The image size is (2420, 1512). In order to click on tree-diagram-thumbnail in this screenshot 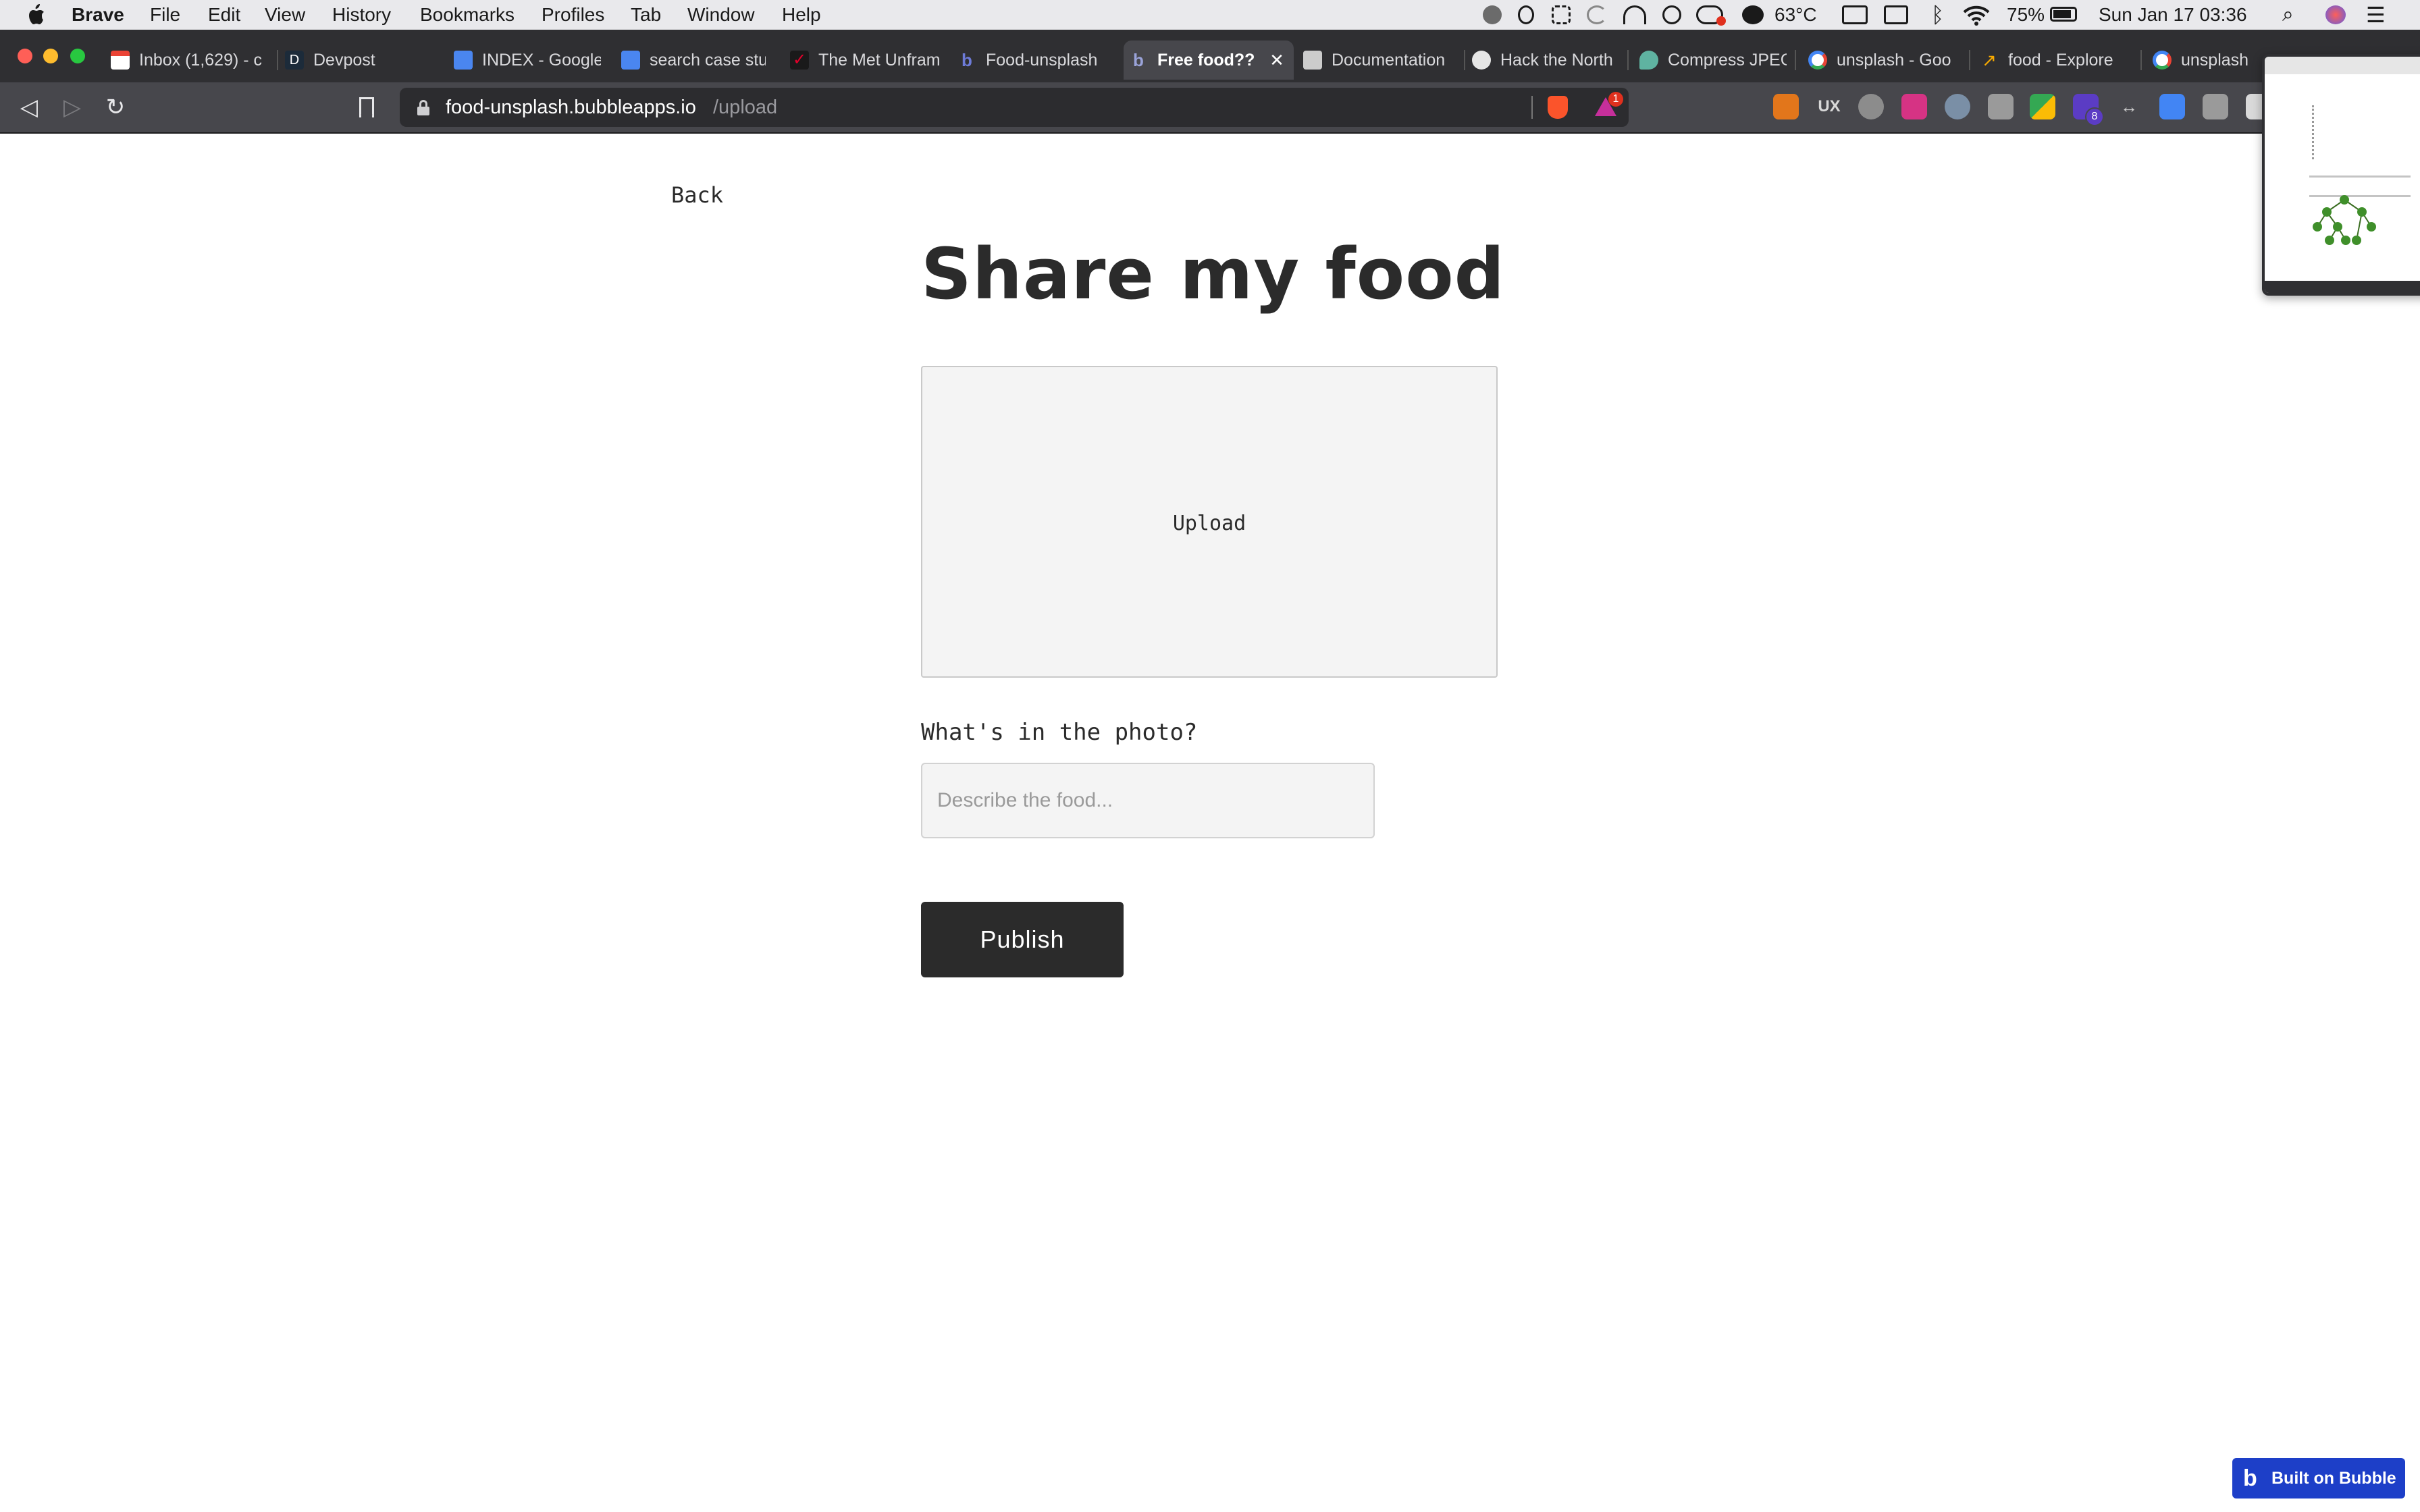, I will do `click(2344, 220)`.